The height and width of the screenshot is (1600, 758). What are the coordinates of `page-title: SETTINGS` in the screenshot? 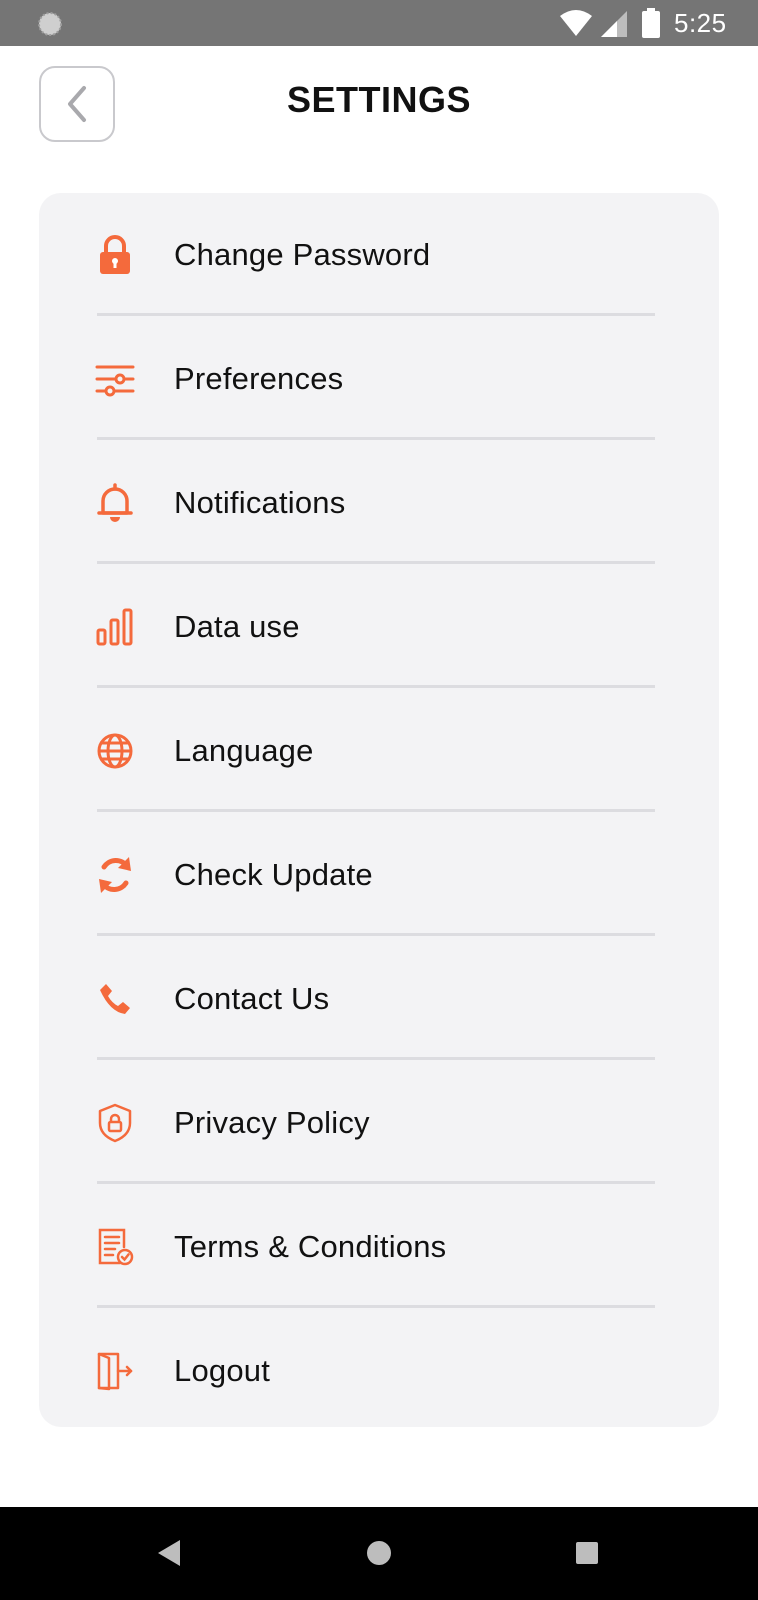 It's located at (379, 99).